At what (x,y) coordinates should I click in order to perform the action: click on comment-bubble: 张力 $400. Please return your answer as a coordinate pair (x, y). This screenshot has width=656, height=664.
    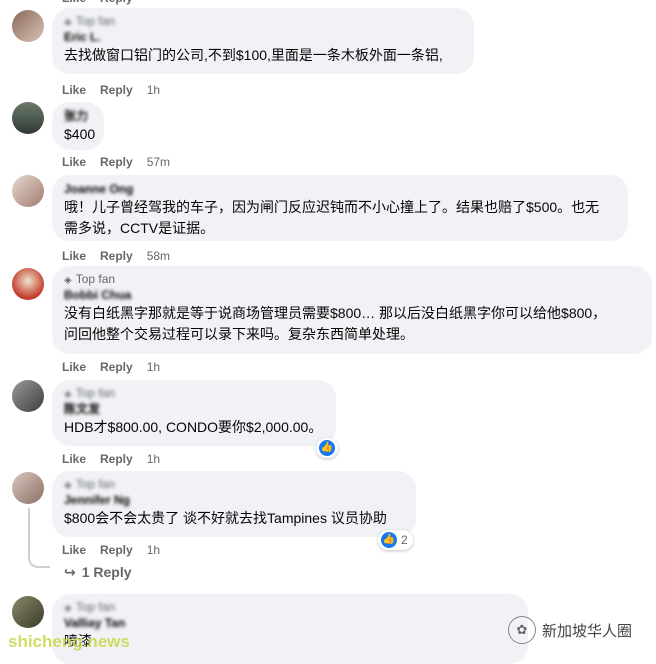
    Looking at the image, I should click on (78, 126).